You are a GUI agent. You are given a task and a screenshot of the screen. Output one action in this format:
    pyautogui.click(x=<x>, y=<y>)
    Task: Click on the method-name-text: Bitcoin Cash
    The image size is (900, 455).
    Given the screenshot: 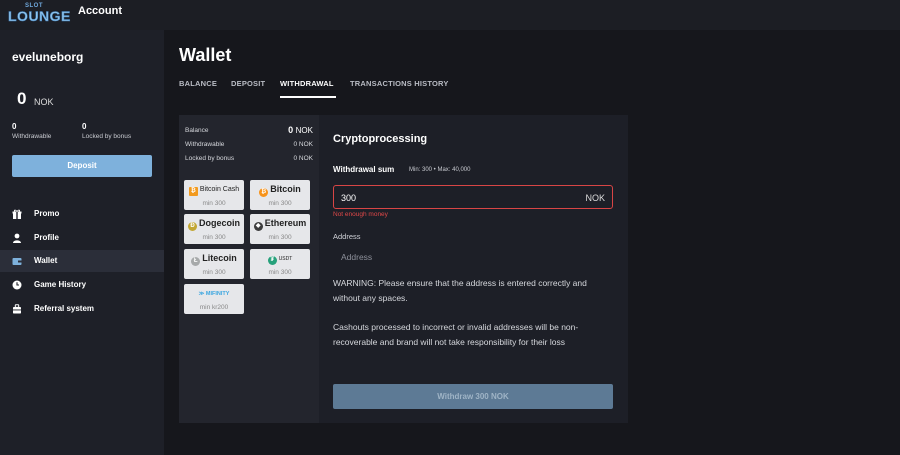 What is the action you would take?
    pyautogui.click(x=219, y=189)
    